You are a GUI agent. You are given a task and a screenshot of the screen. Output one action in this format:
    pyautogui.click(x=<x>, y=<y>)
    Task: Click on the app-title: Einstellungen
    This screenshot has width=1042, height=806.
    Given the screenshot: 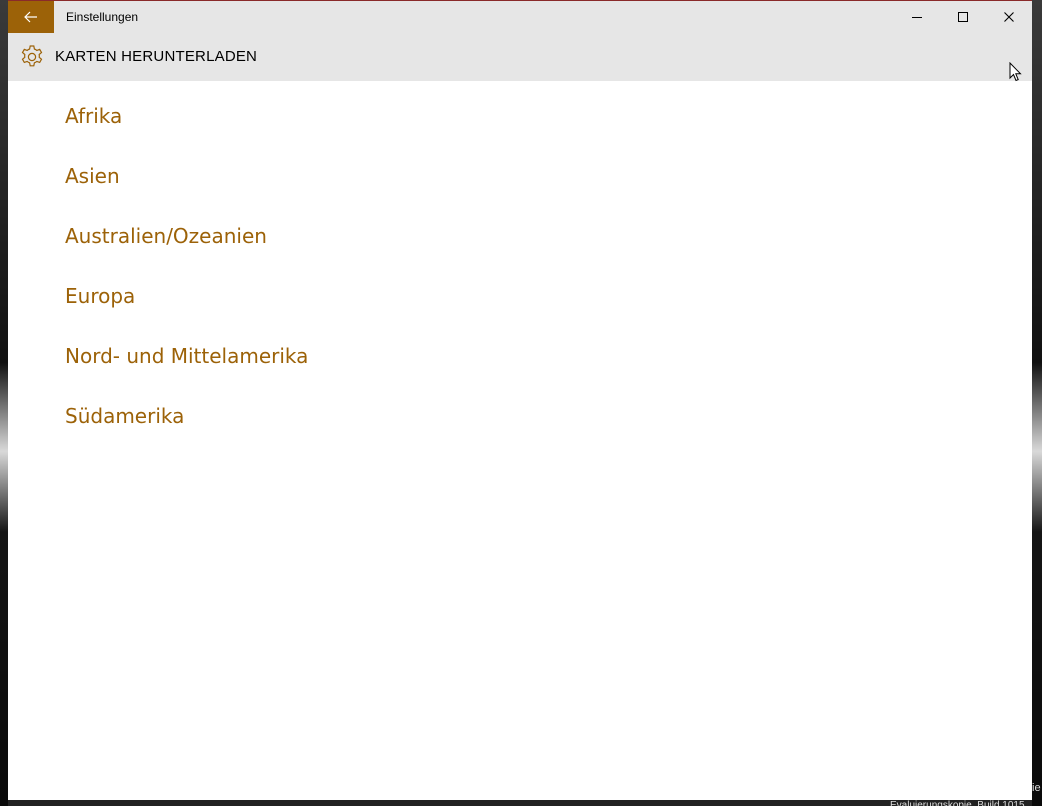 What is the action you would take?
    pyautogui.click(x=102, y=17)
    